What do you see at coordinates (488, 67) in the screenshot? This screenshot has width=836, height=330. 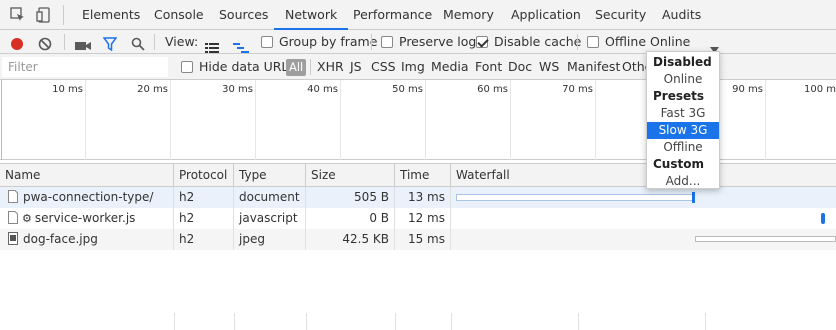 I see `type-filter-font: Font` at bounding box center [488, 67].